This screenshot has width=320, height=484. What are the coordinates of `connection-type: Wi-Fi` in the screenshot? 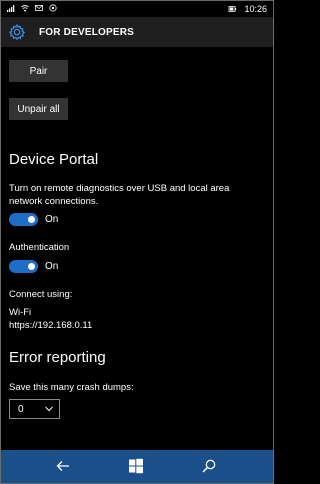 It's located at (20, 312).